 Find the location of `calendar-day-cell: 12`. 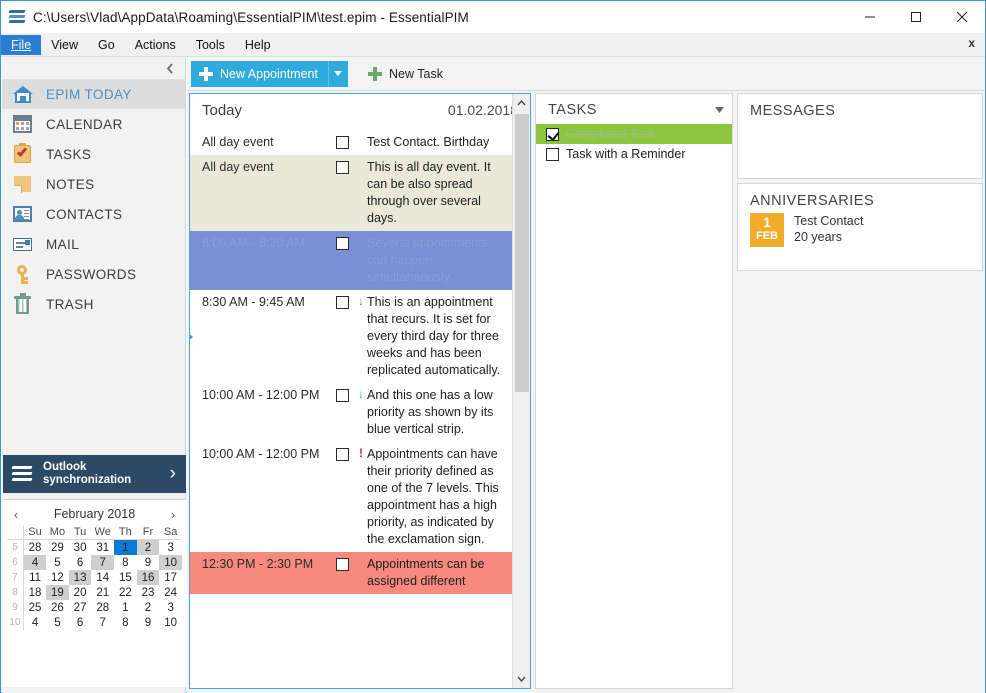

calendar-day-cell: 12 is located at coordinates (57, 577).